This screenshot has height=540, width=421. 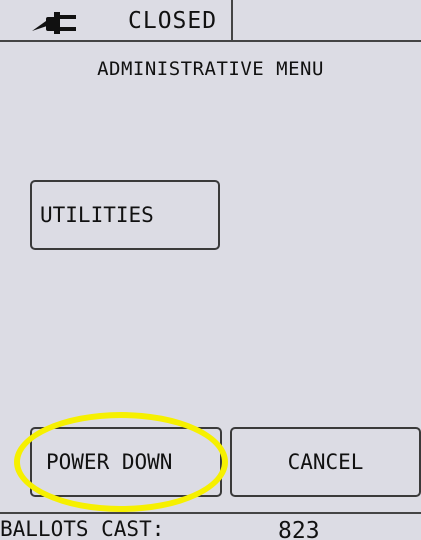 I want to click on footer: BALLOTS CAST: 823, so click(x=210, y=526).